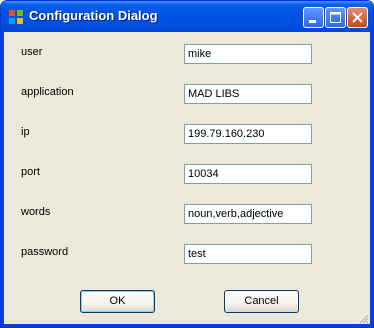 This screenshot has width=374, height=328. What do you see at coordinates (371, 179) in the screenshot?
I see `window-frame-right` at bounding box center [371, 179].